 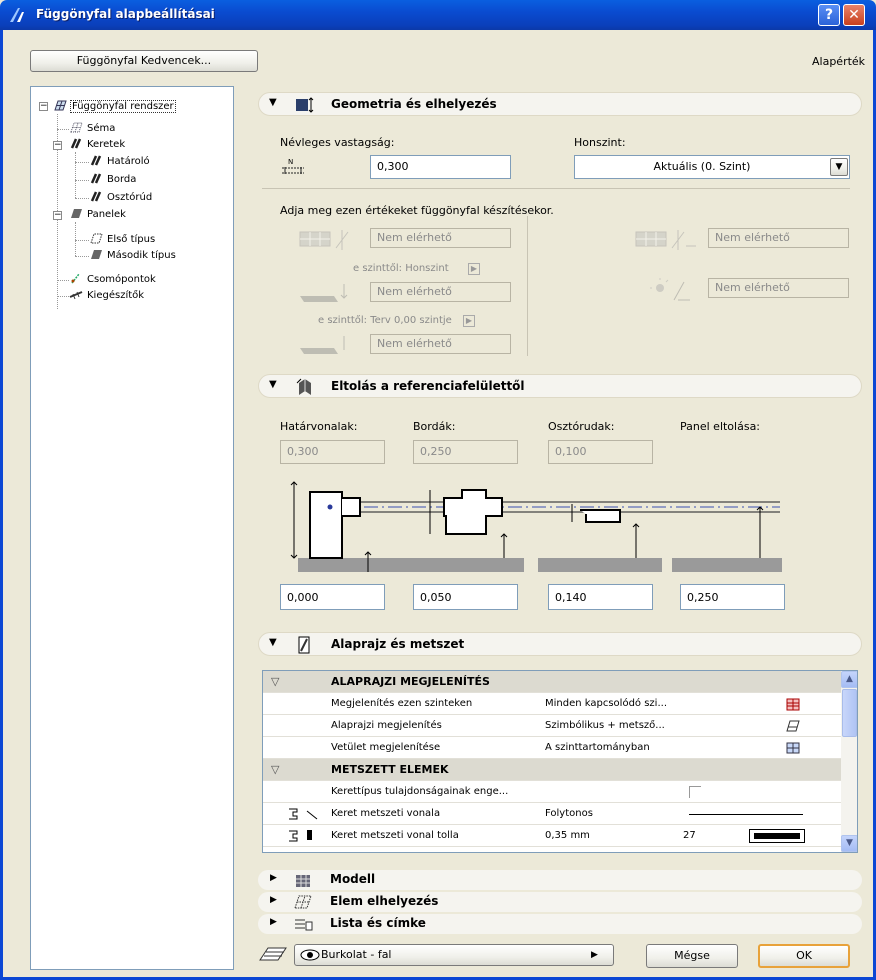 I want to click on chevron-down-icon: ▼, so click(x=839, y=167).